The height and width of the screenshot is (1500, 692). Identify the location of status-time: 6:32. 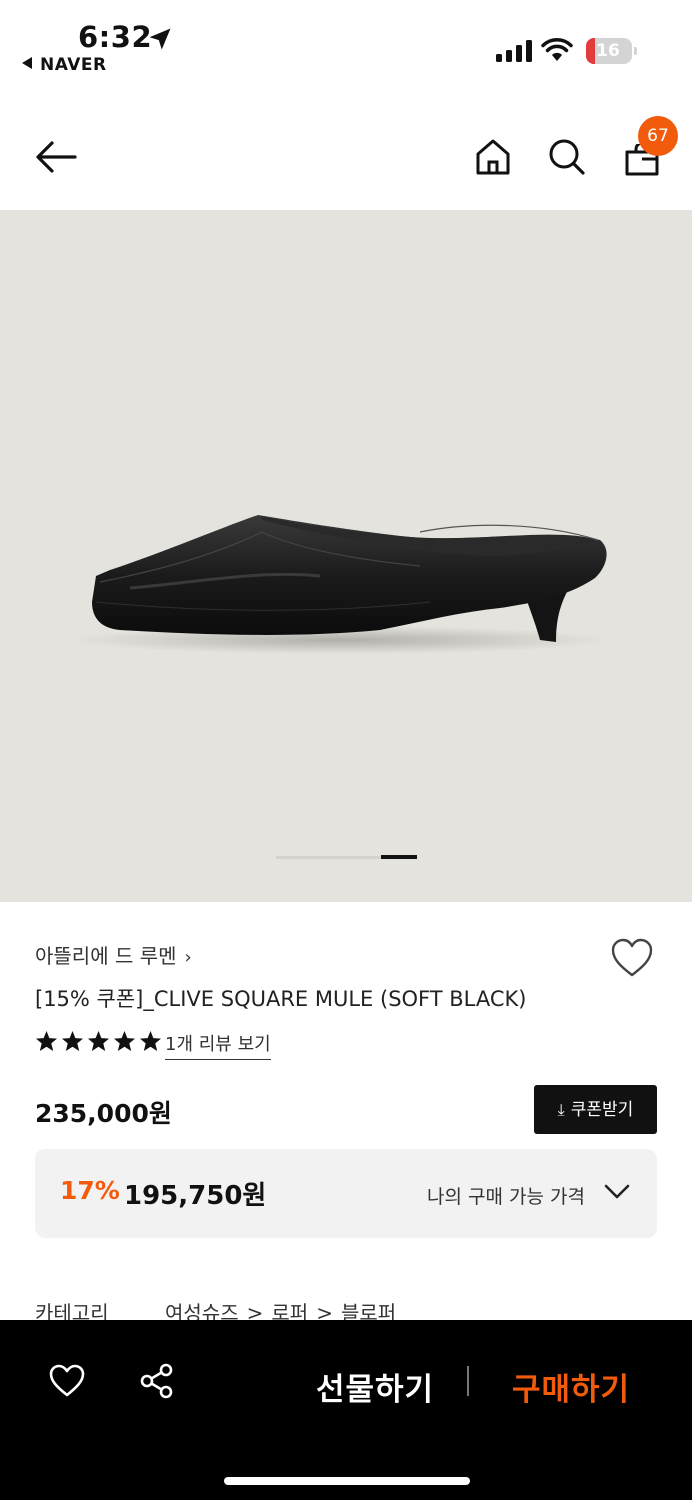
(115, 37).